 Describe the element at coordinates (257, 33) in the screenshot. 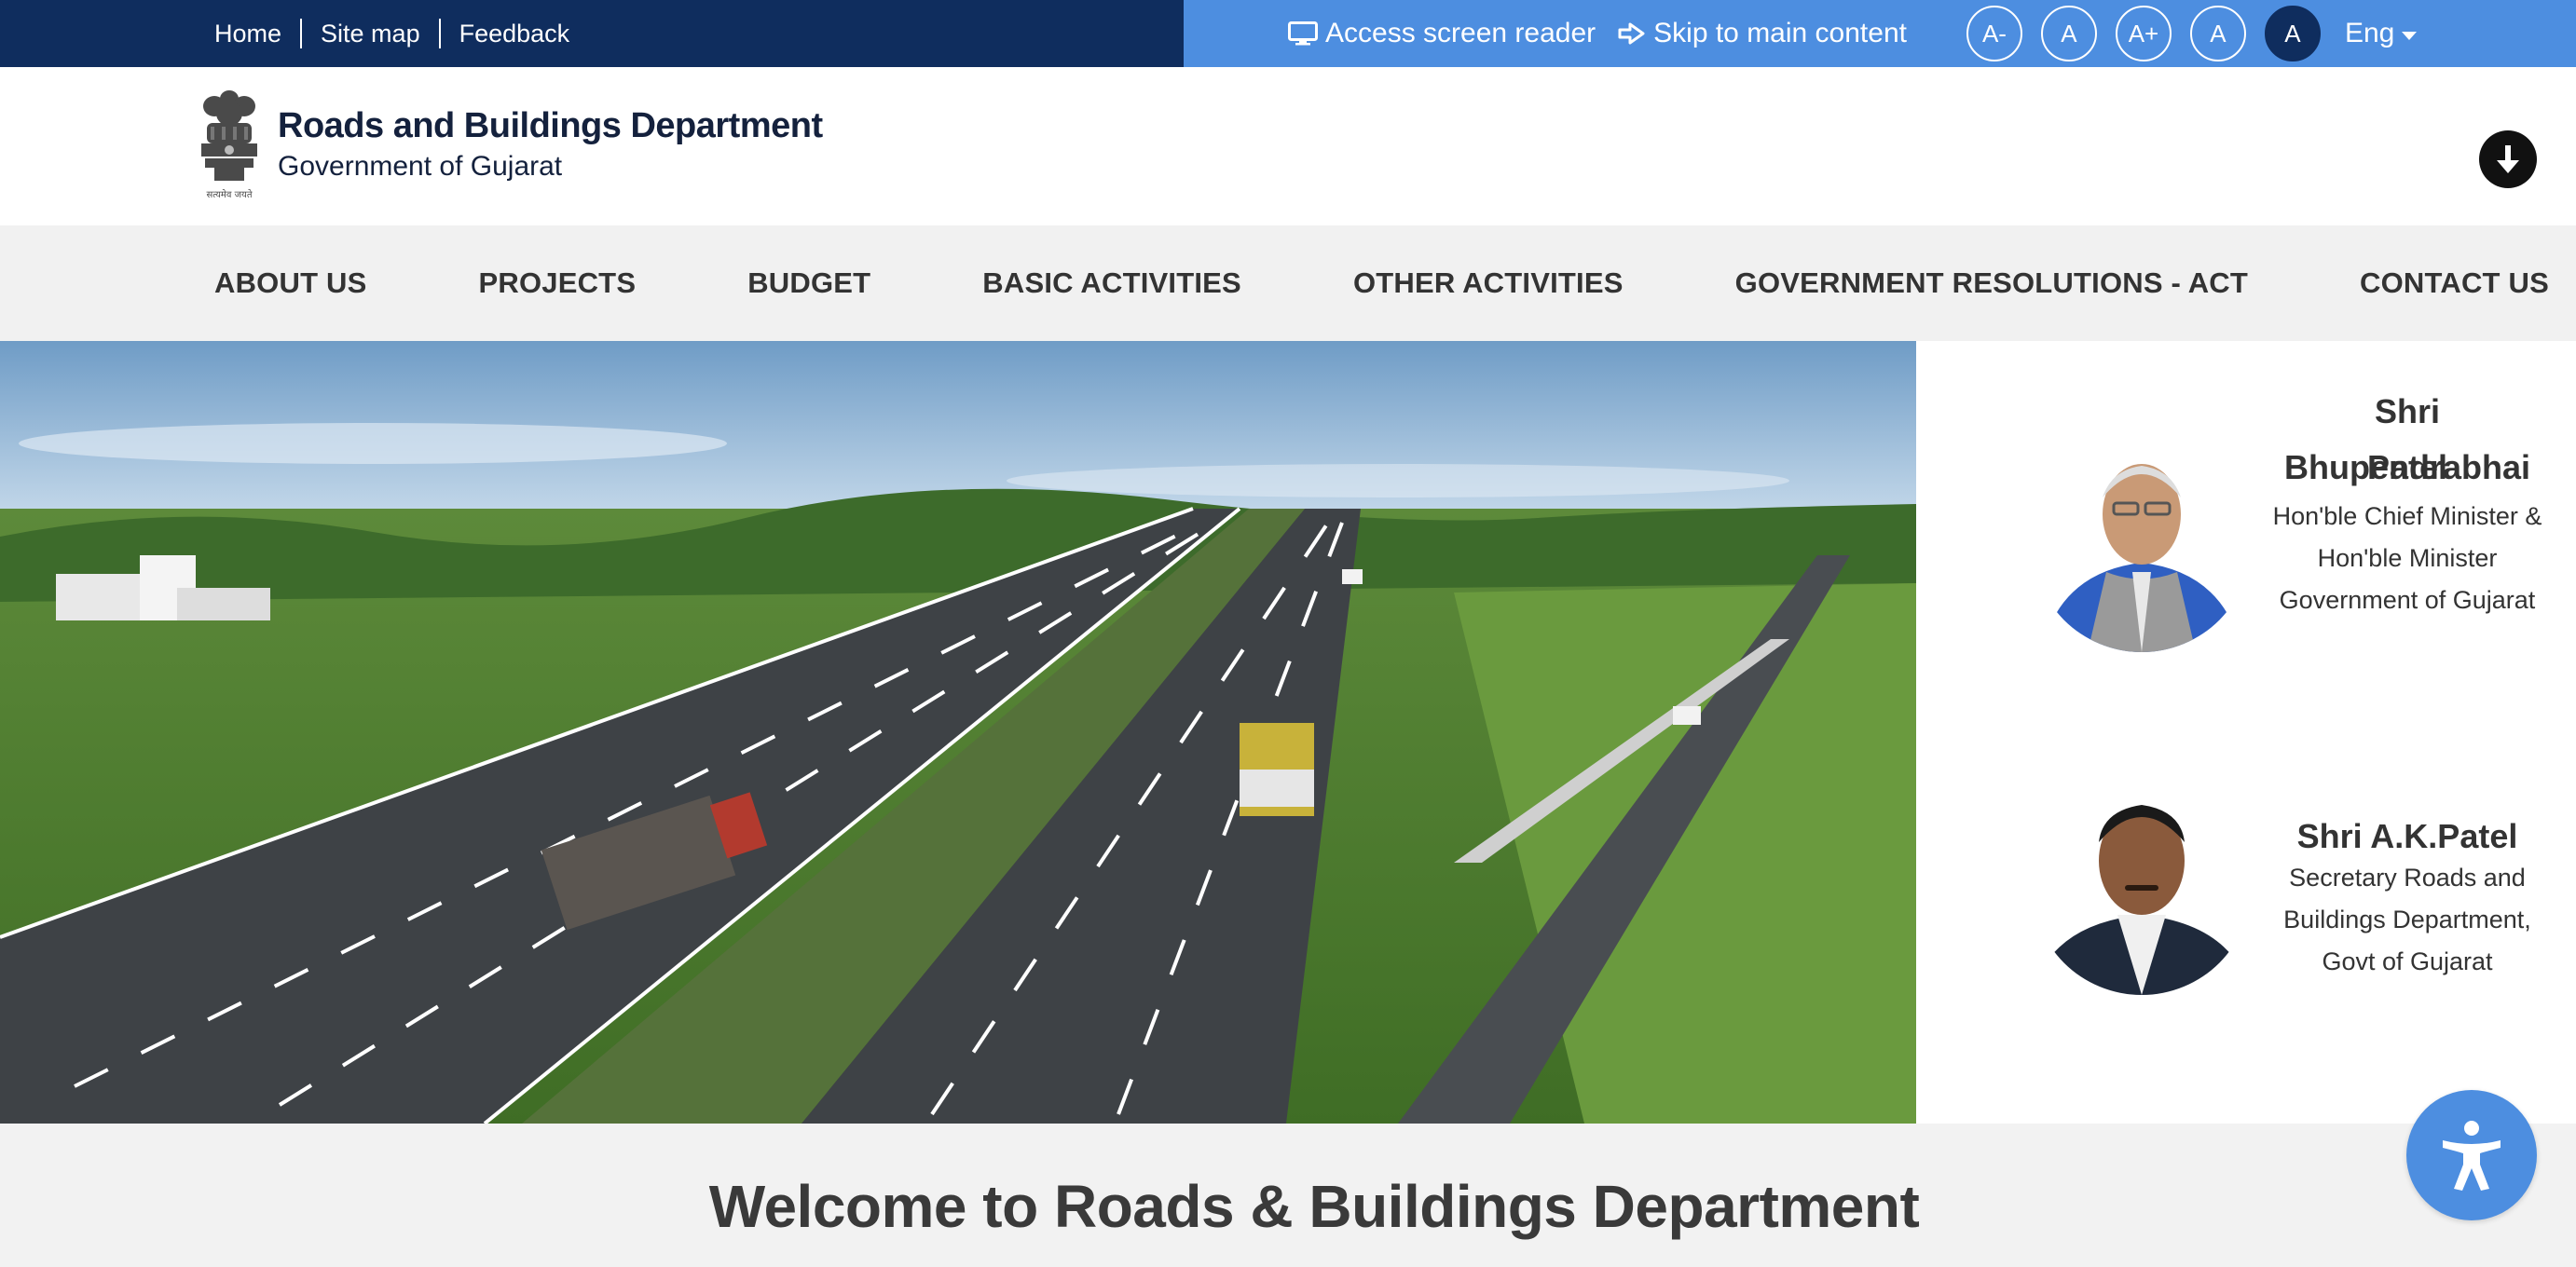

I see `home-link: Home` at that location.